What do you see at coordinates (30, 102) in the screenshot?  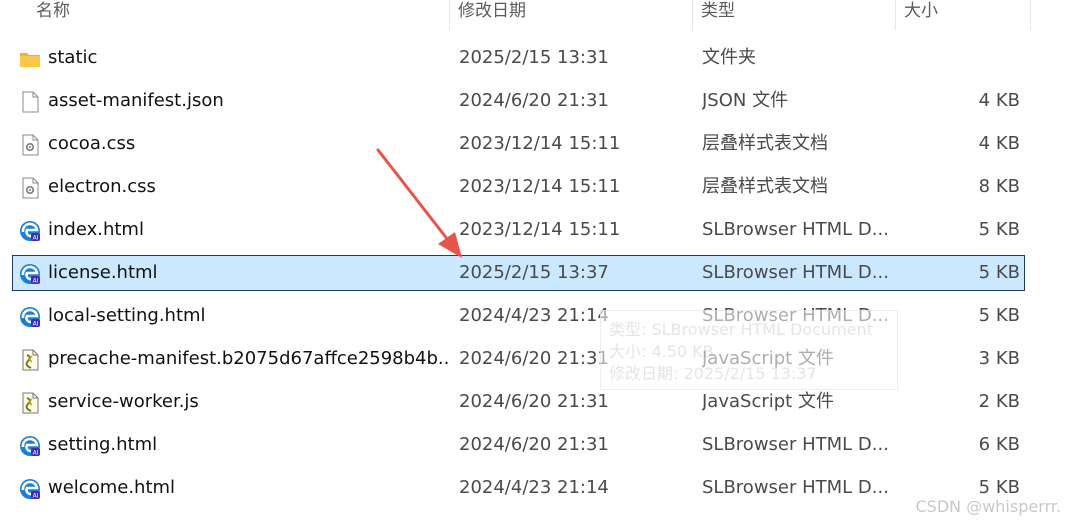 I see `file-icon` at bounding box center [30, 102].